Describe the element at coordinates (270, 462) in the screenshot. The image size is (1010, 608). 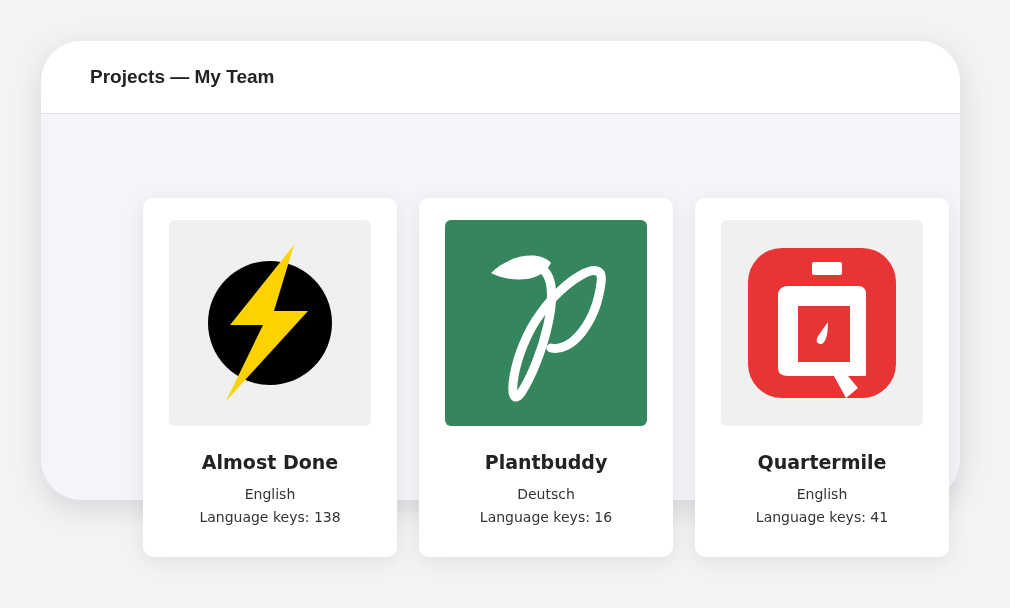
I see `project-name: Almost Done` at that location.